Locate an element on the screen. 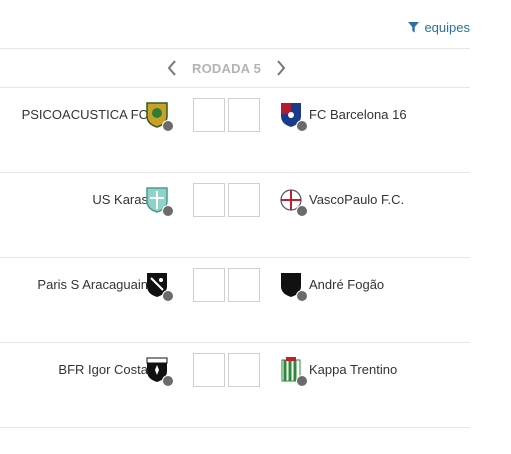 Image resolution: width=511 pixels, height=454 pixels. chevron-right-icon is located at coordinates (281, 68).